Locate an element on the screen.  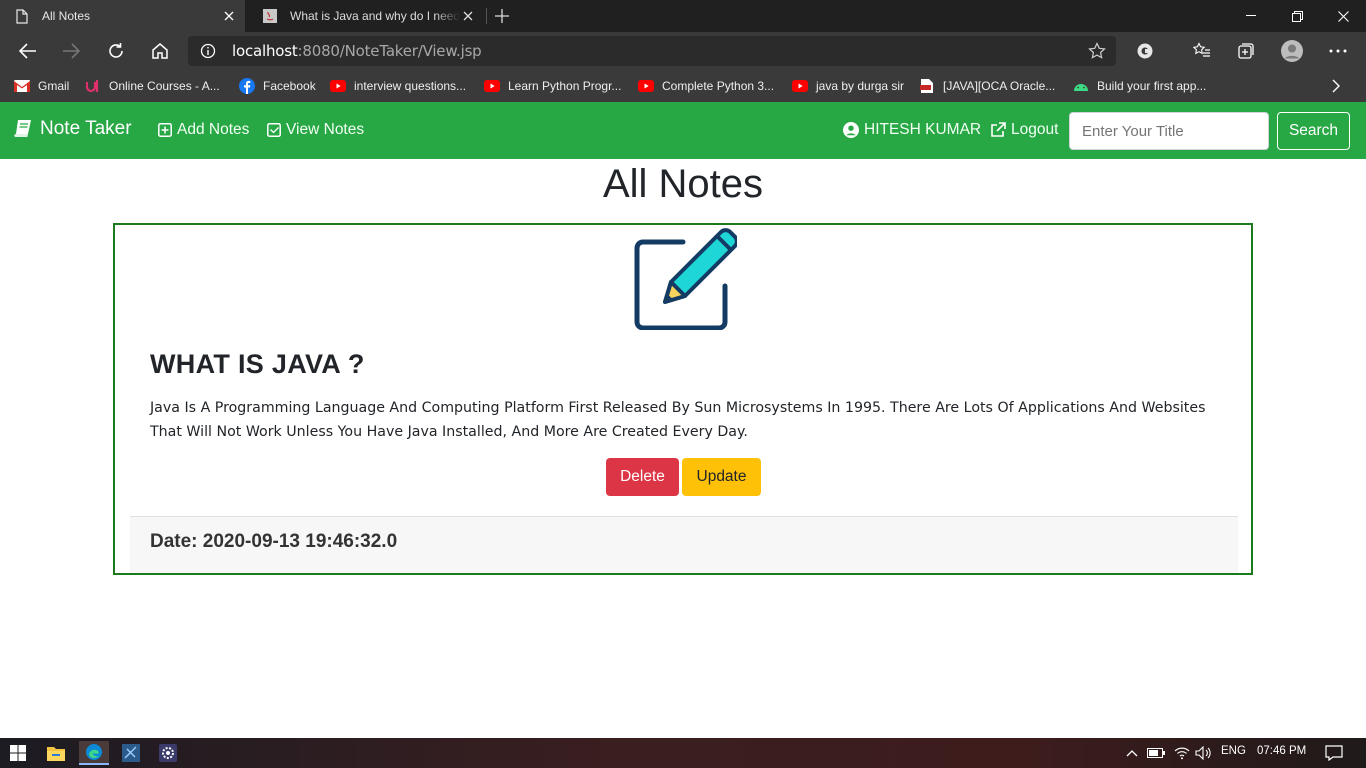
windows-start-icon is located at coordinates (18, 753).